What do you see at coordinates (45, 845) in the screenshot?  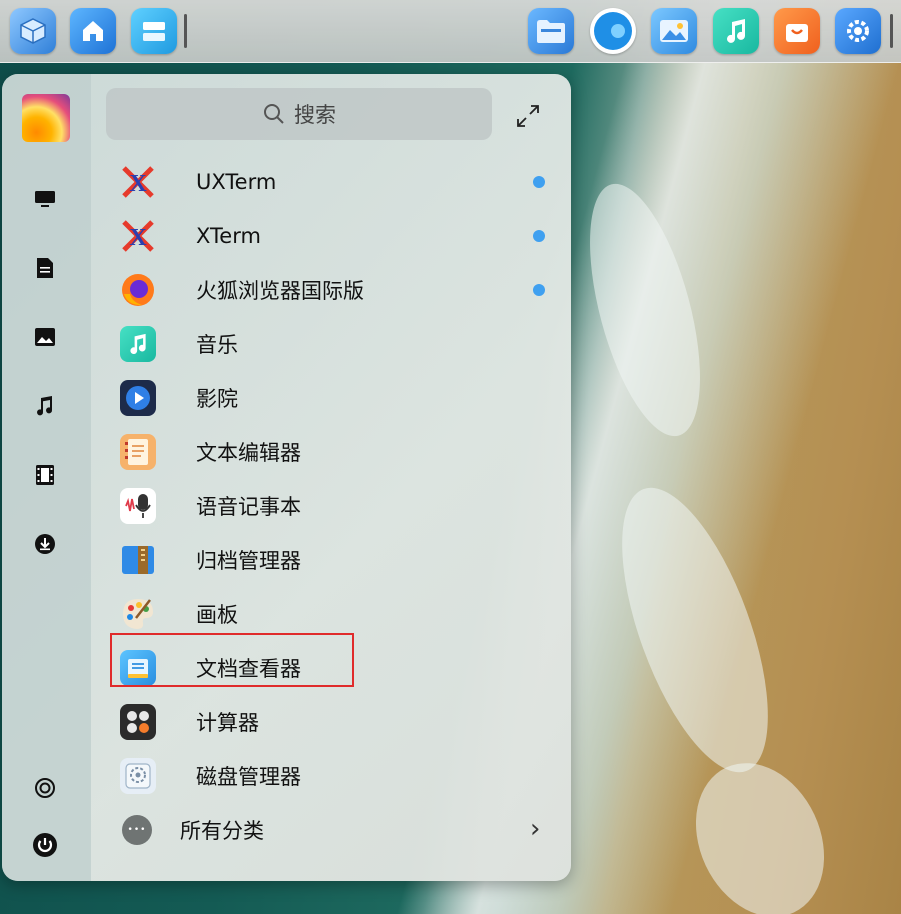 I see `power-icon` at bounding box center [45, 845].